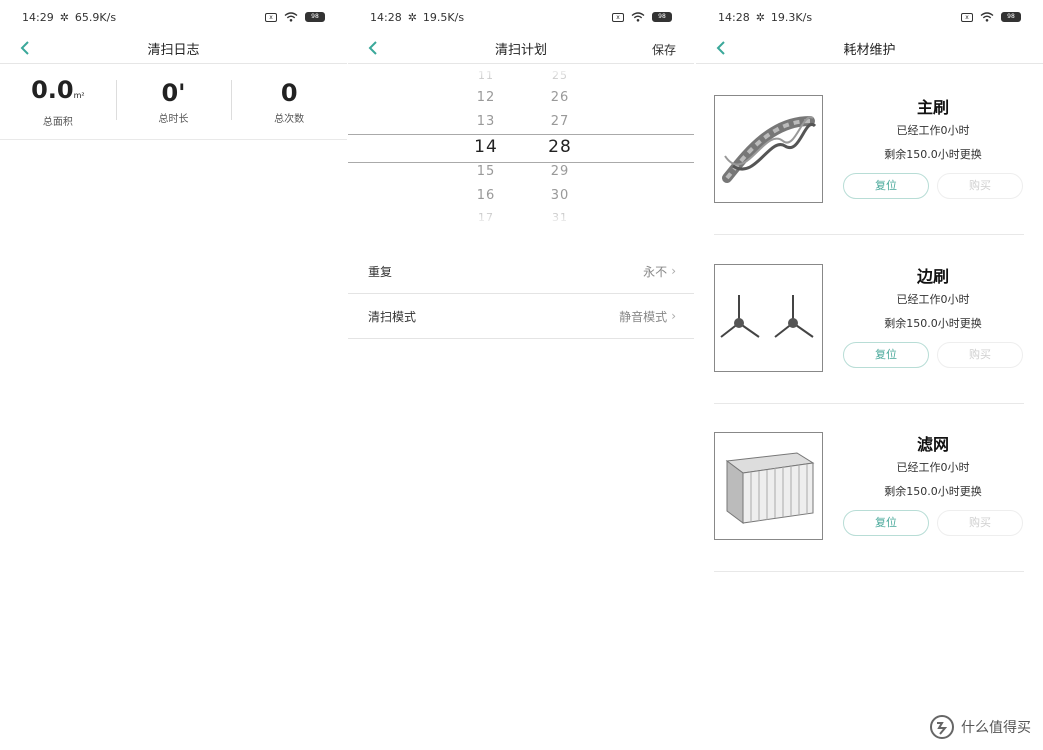  I want to click on stats-summary: 0.0m² 总面积 0' 总时长 0 总次数, so click(173, 102).